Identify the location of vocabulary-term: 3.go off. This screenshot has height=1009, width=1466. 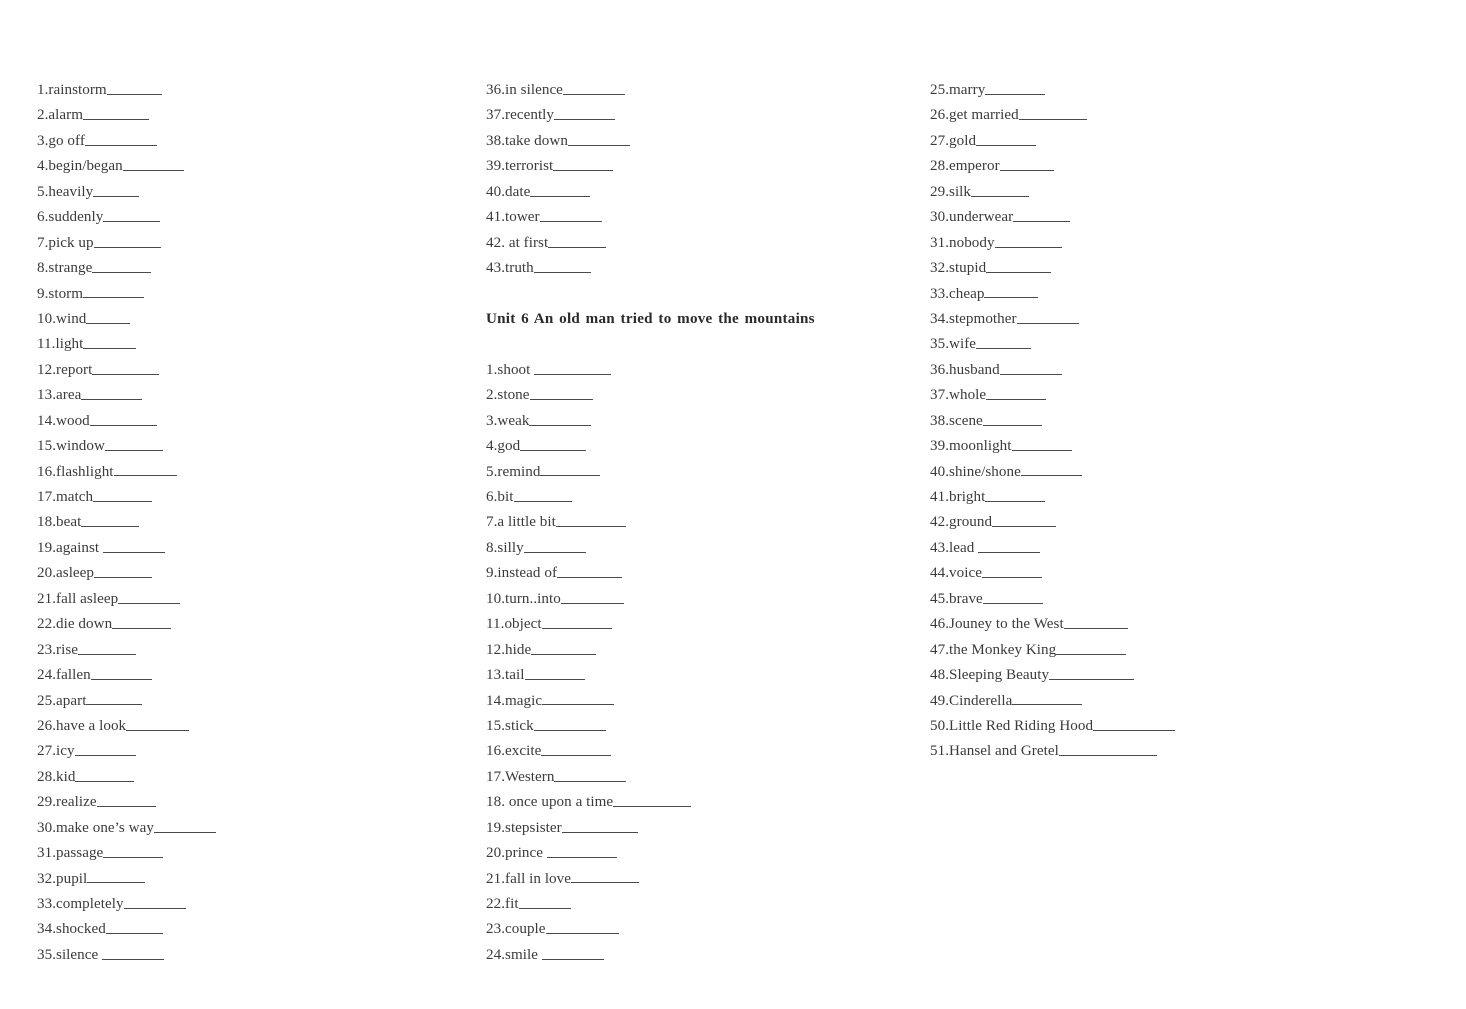
(61, 140).